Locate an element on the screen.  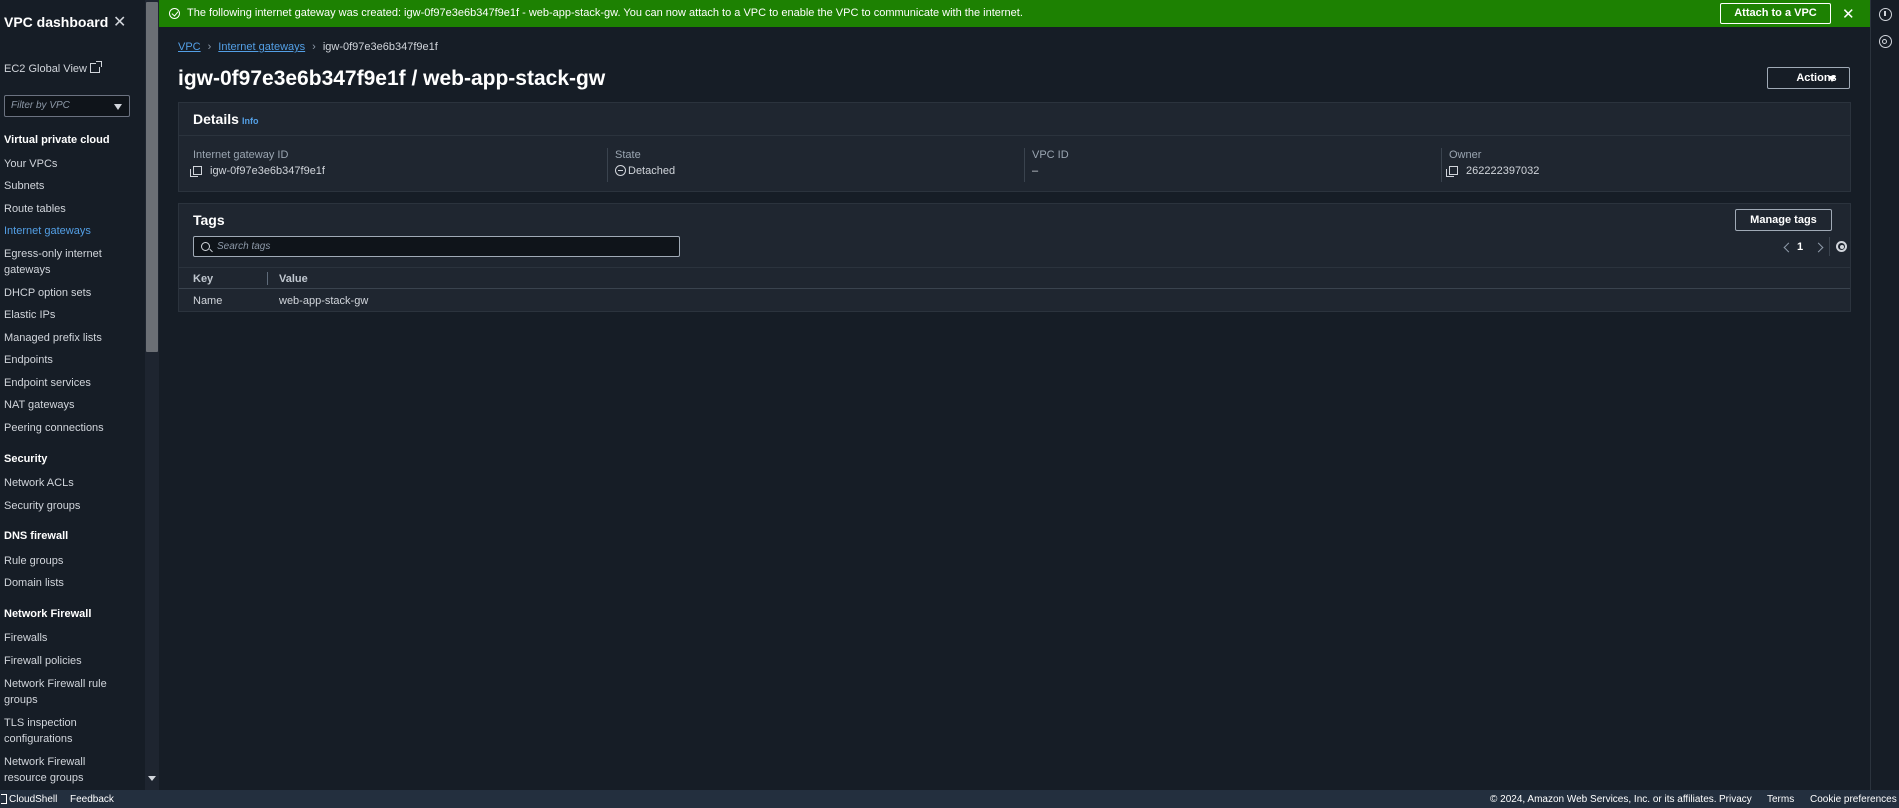
state-field: State Detached is located at coordinates (645, 163).